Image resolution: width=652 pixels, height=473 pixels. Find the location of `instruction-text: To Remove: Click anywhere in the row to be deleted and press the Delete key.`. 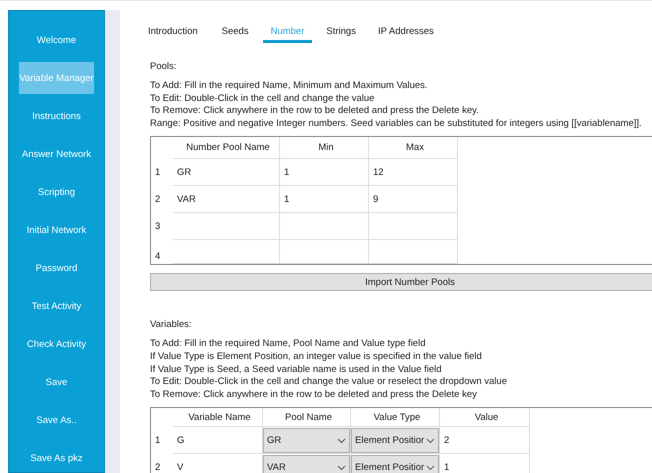

instruction-text: To Remove: Click anywhere in the row to be deleted and press the Delete key. is located at coordinates (315, 111).